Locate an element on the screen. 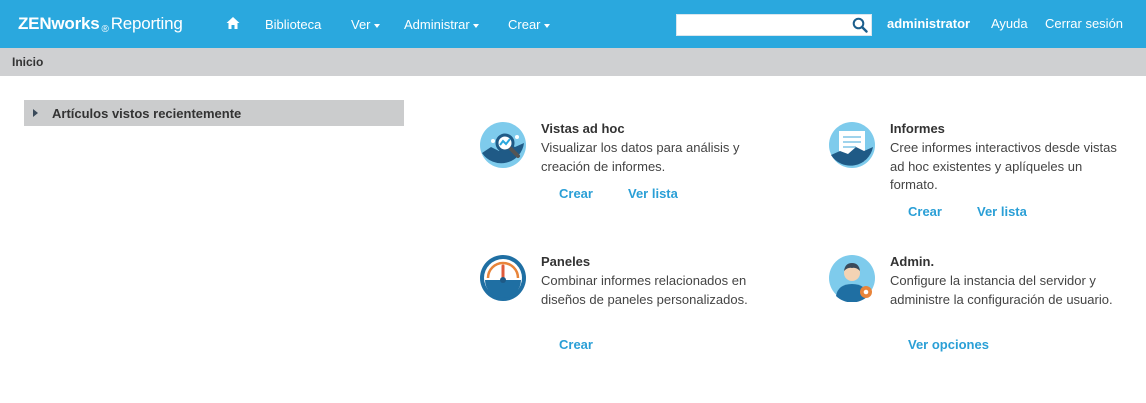  admin-user-icon is located at coordinates (852, 278).